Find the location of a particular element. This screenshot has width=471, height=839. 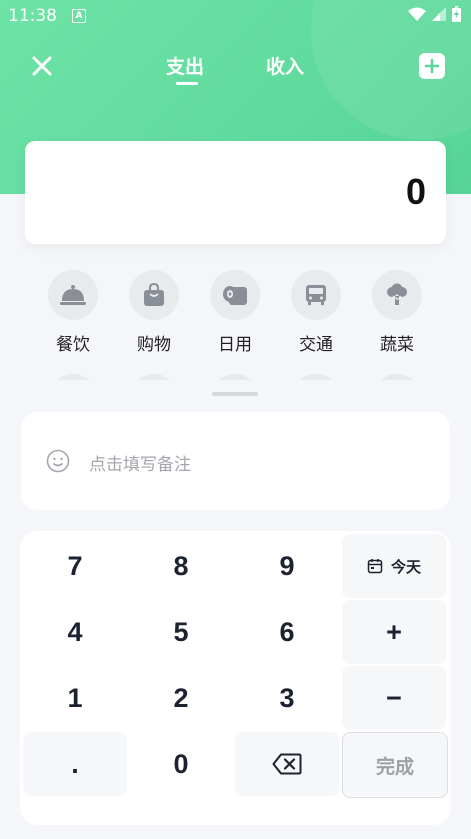

battery-icon is located at coordinates (456, 14).